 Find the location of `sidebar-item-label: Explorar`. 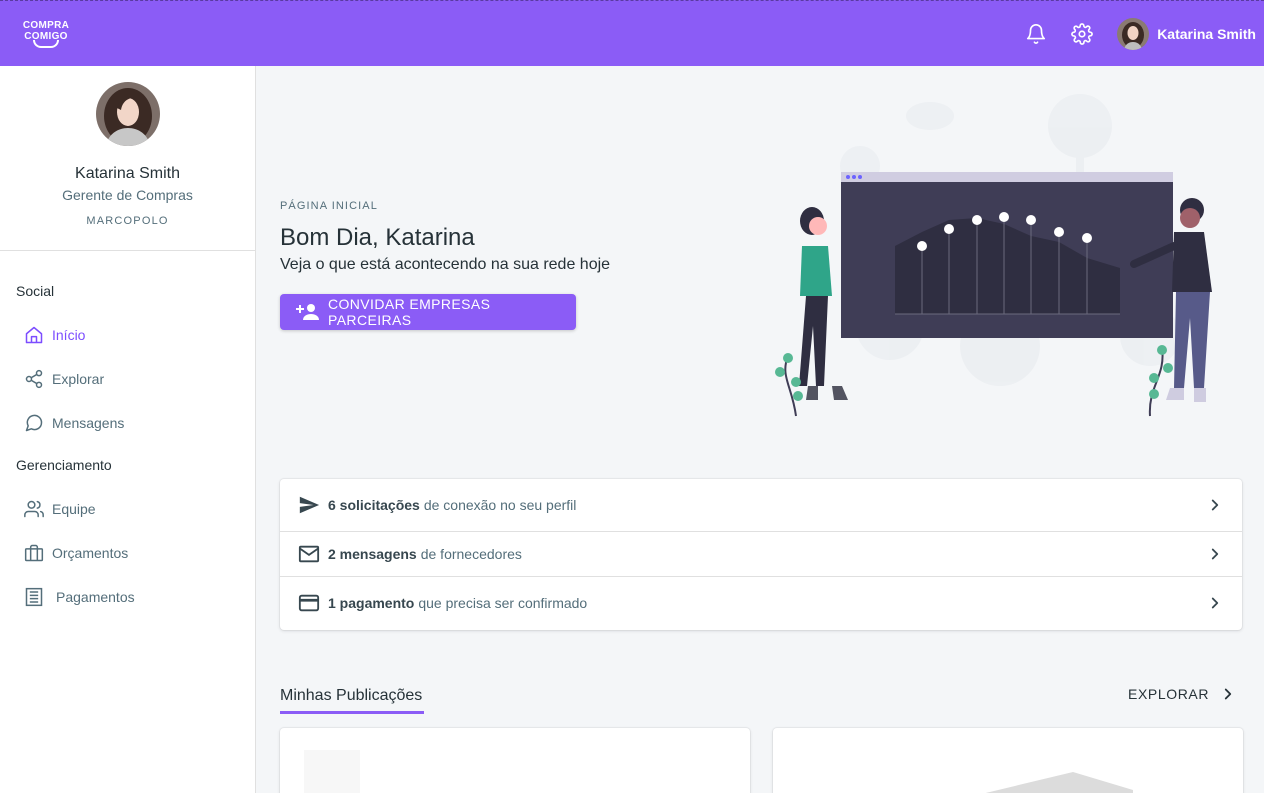

sidebar-item-label: Explorar is located at coordinates (78, 379).